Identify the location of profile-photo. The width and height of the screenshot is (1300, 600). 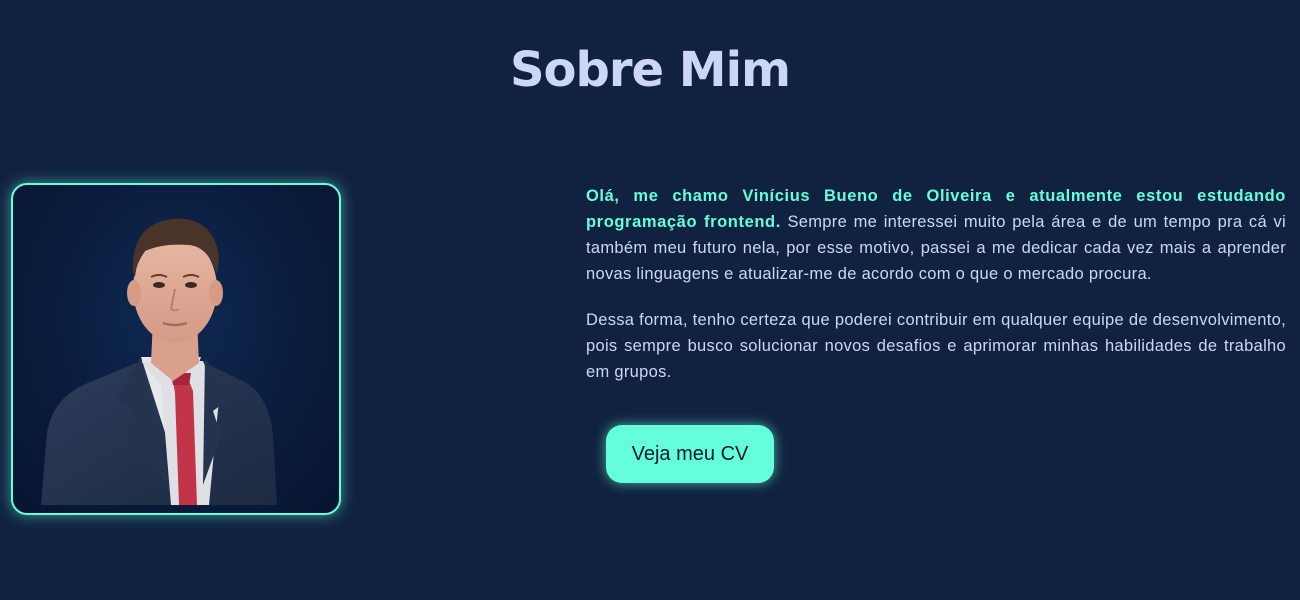
(176, 349).